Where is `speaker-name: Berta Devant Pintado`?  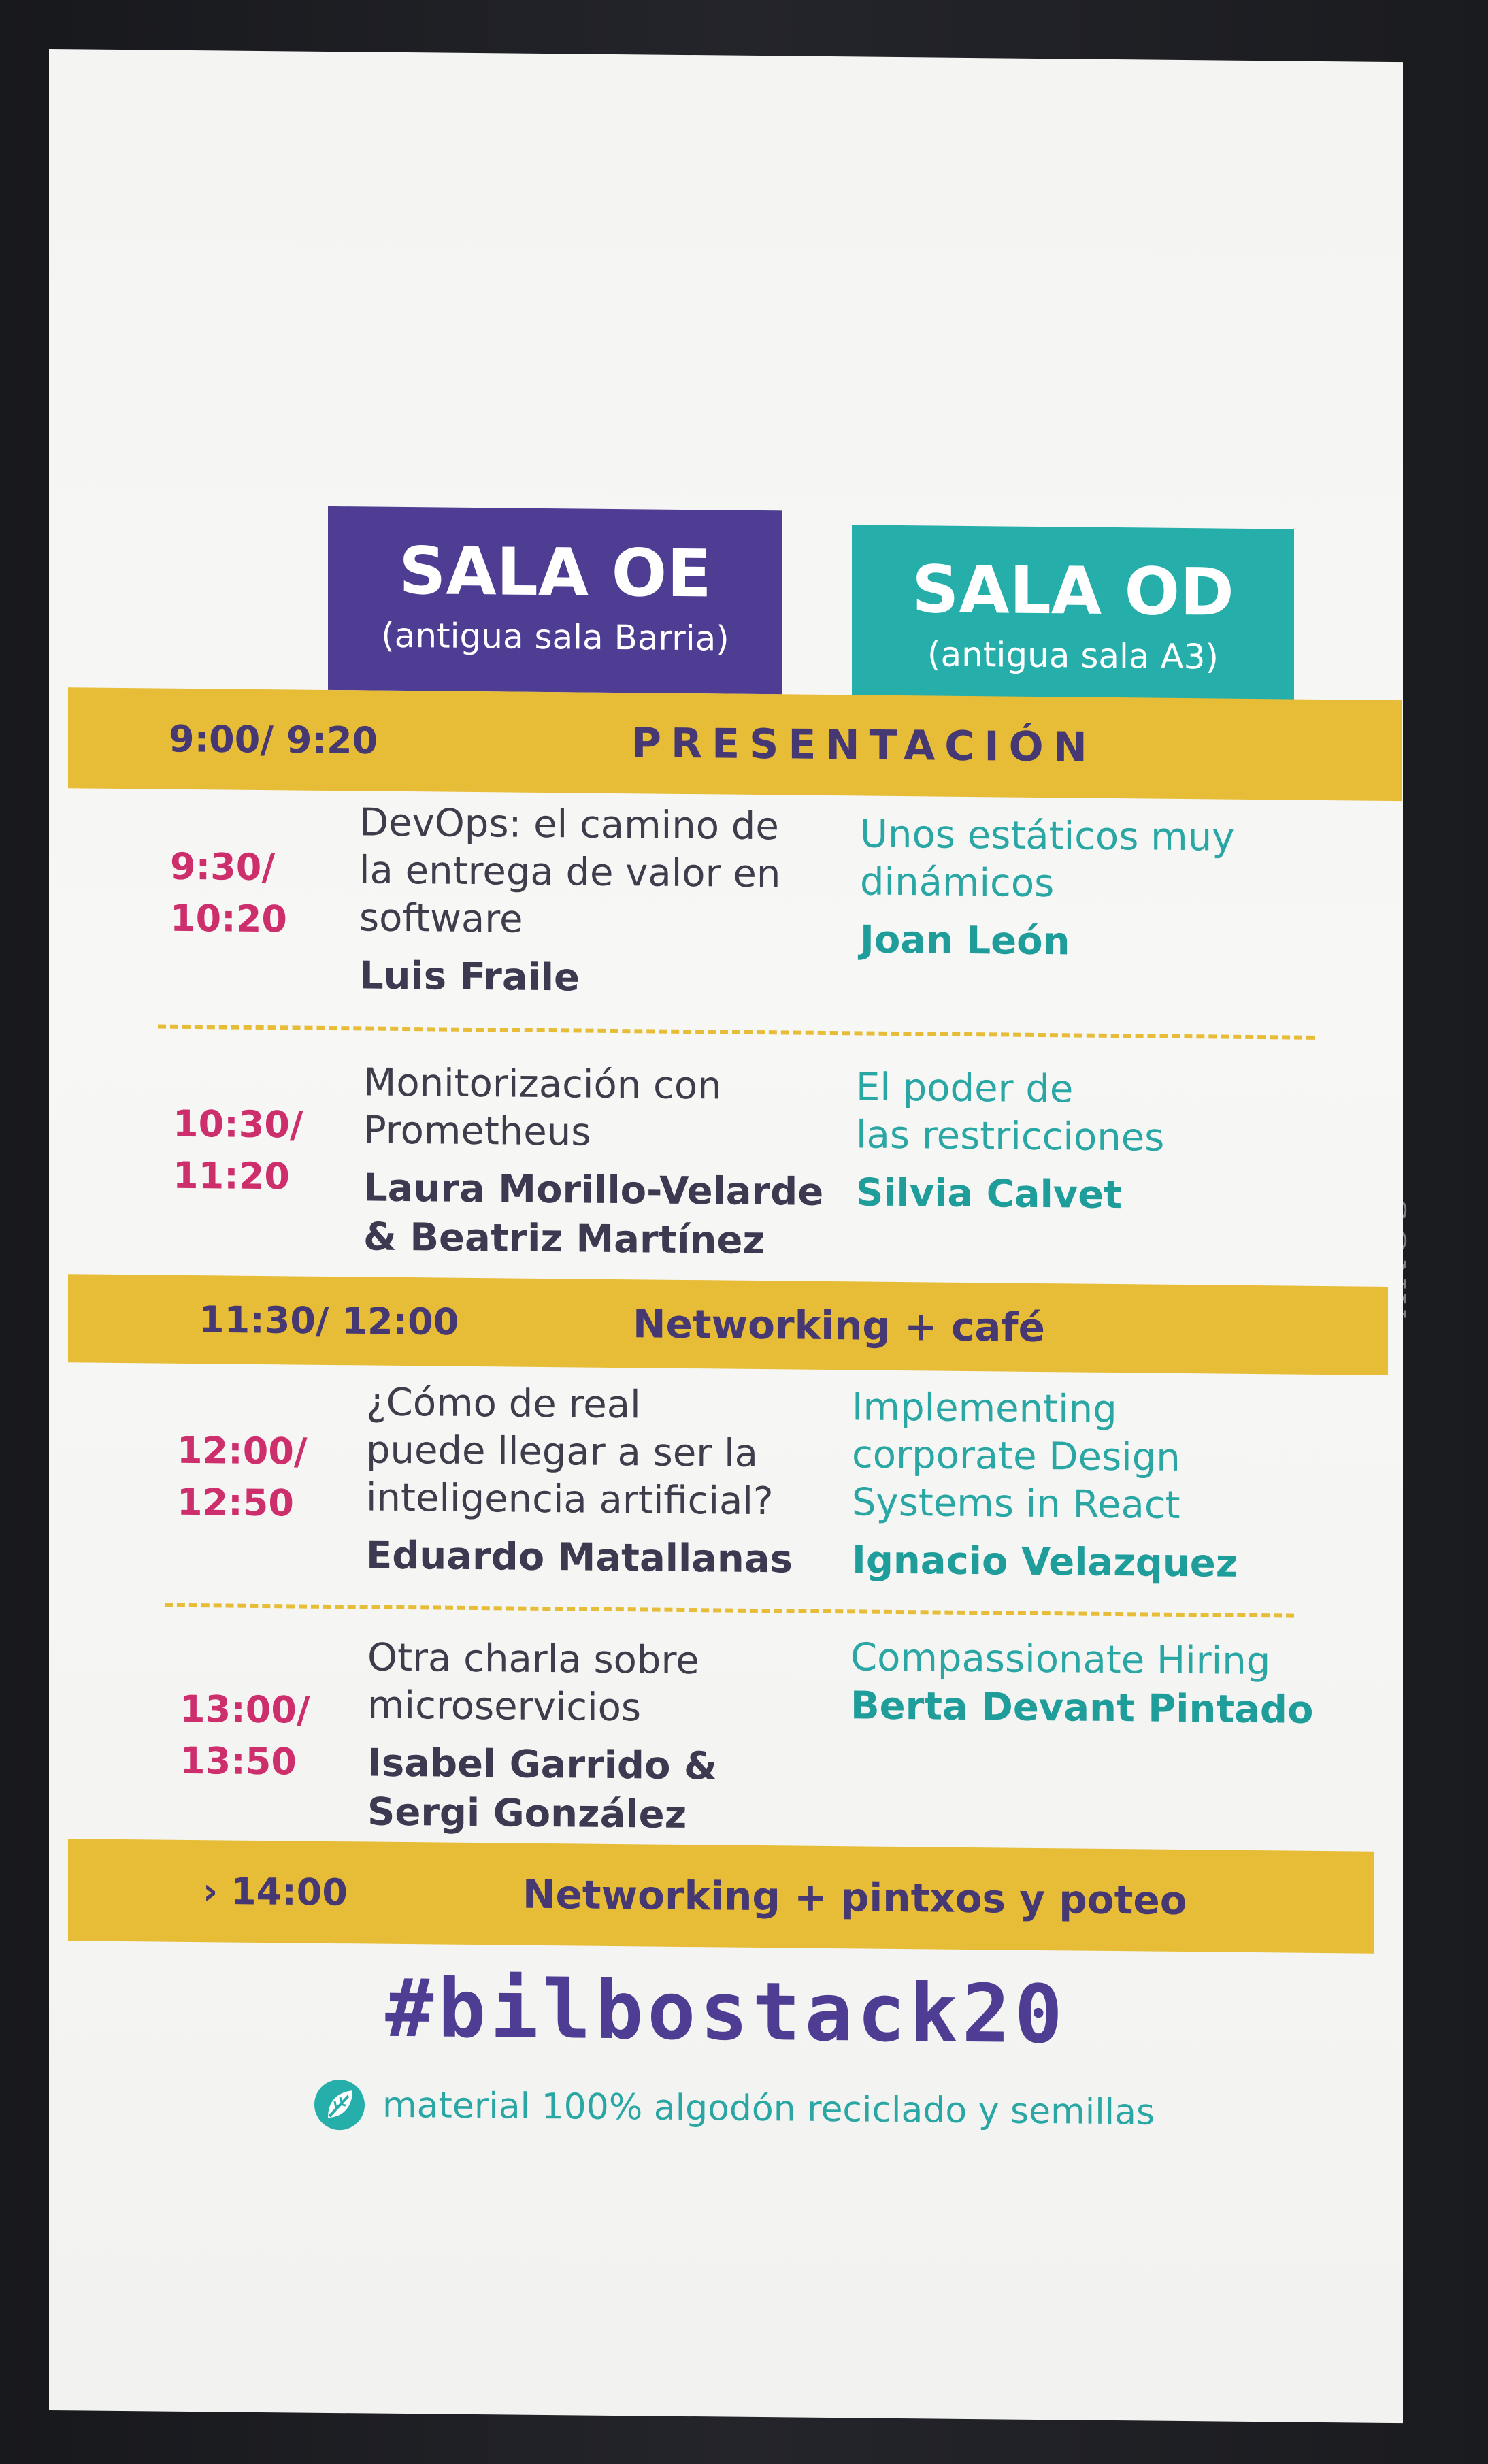
speaker-name: Berta Devant Pintado is located at coordinates (1082, 1707).